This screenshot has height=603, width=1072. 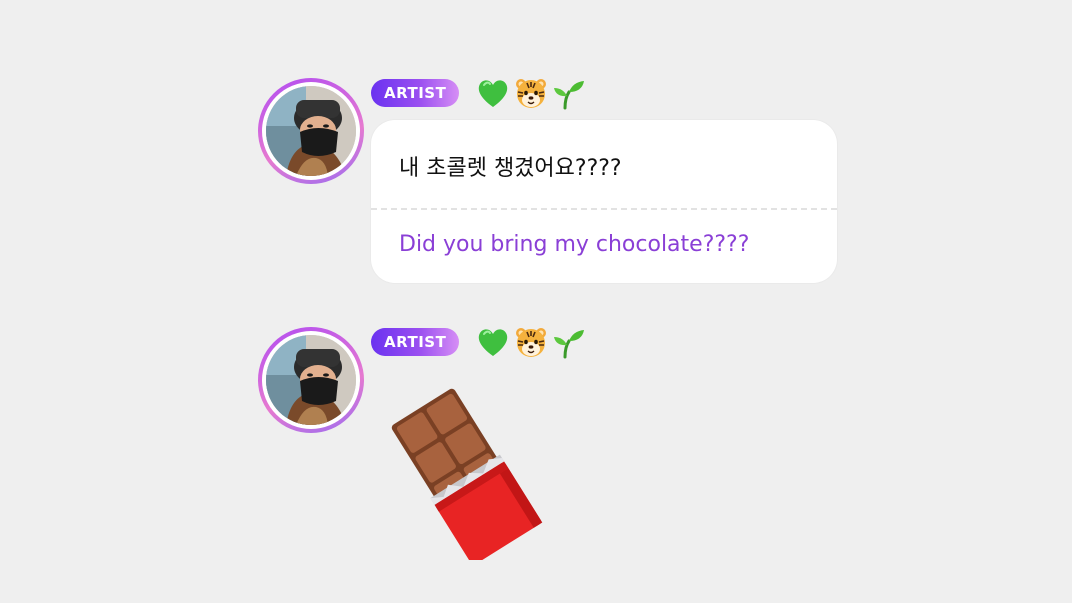 I want to click on translation-text: Did you bring my chocolate????, so click(x=574, y=244).